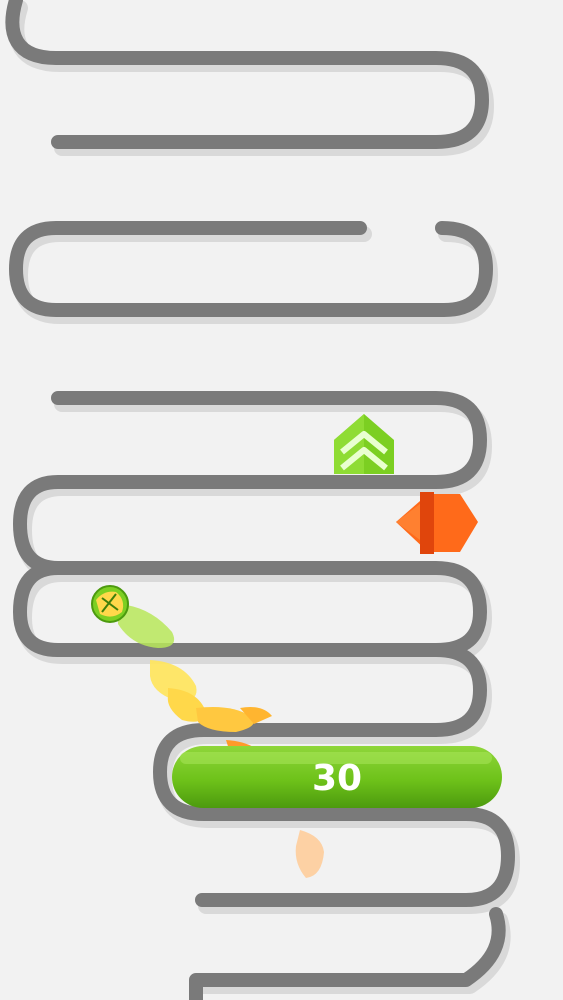  Describe the element at coordinates (110, 604) in the screenshot. I see `ball-icon` at that location.